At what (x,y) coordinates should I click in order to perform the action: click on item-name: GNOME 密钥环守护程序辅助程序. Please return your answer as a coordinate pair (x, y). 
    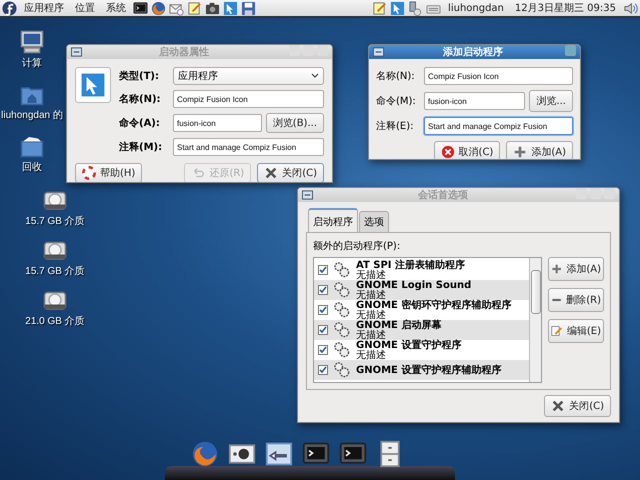
    Looking at the image, I should click on (434, 305).